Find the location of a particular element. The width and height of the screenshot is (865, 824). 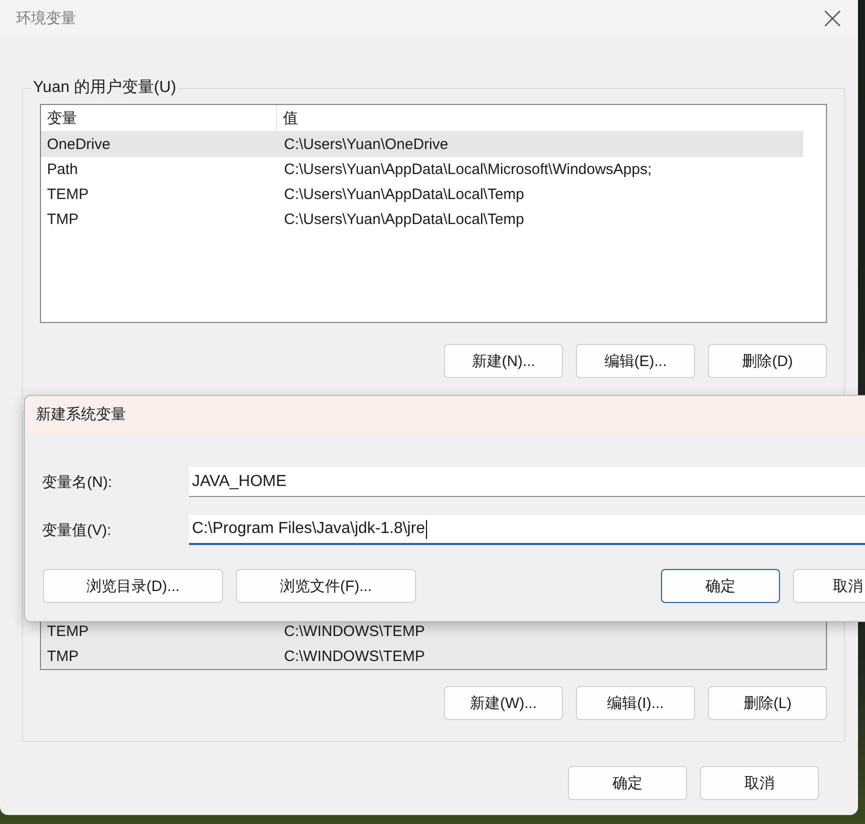

list-row: TMP C:\WINDOWS\TEMP is located at coordinates (422, 656).